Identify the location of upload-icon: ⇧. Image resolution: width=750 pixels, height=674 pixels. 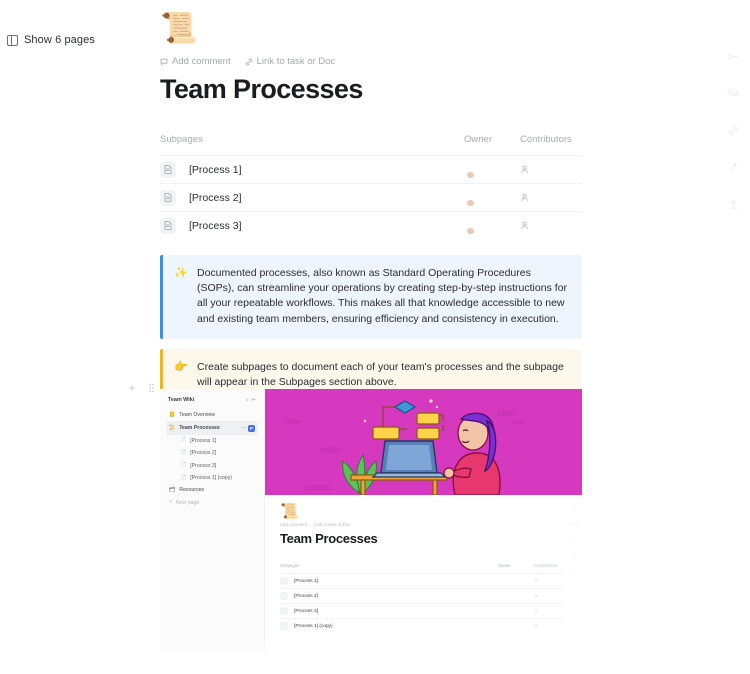
(575, 575).